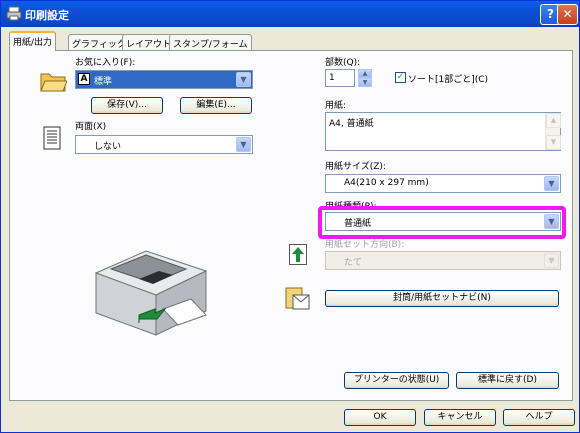 This screenshot has width=580, height=433. I want to click on duplex-document-icon, so click(52, 138).